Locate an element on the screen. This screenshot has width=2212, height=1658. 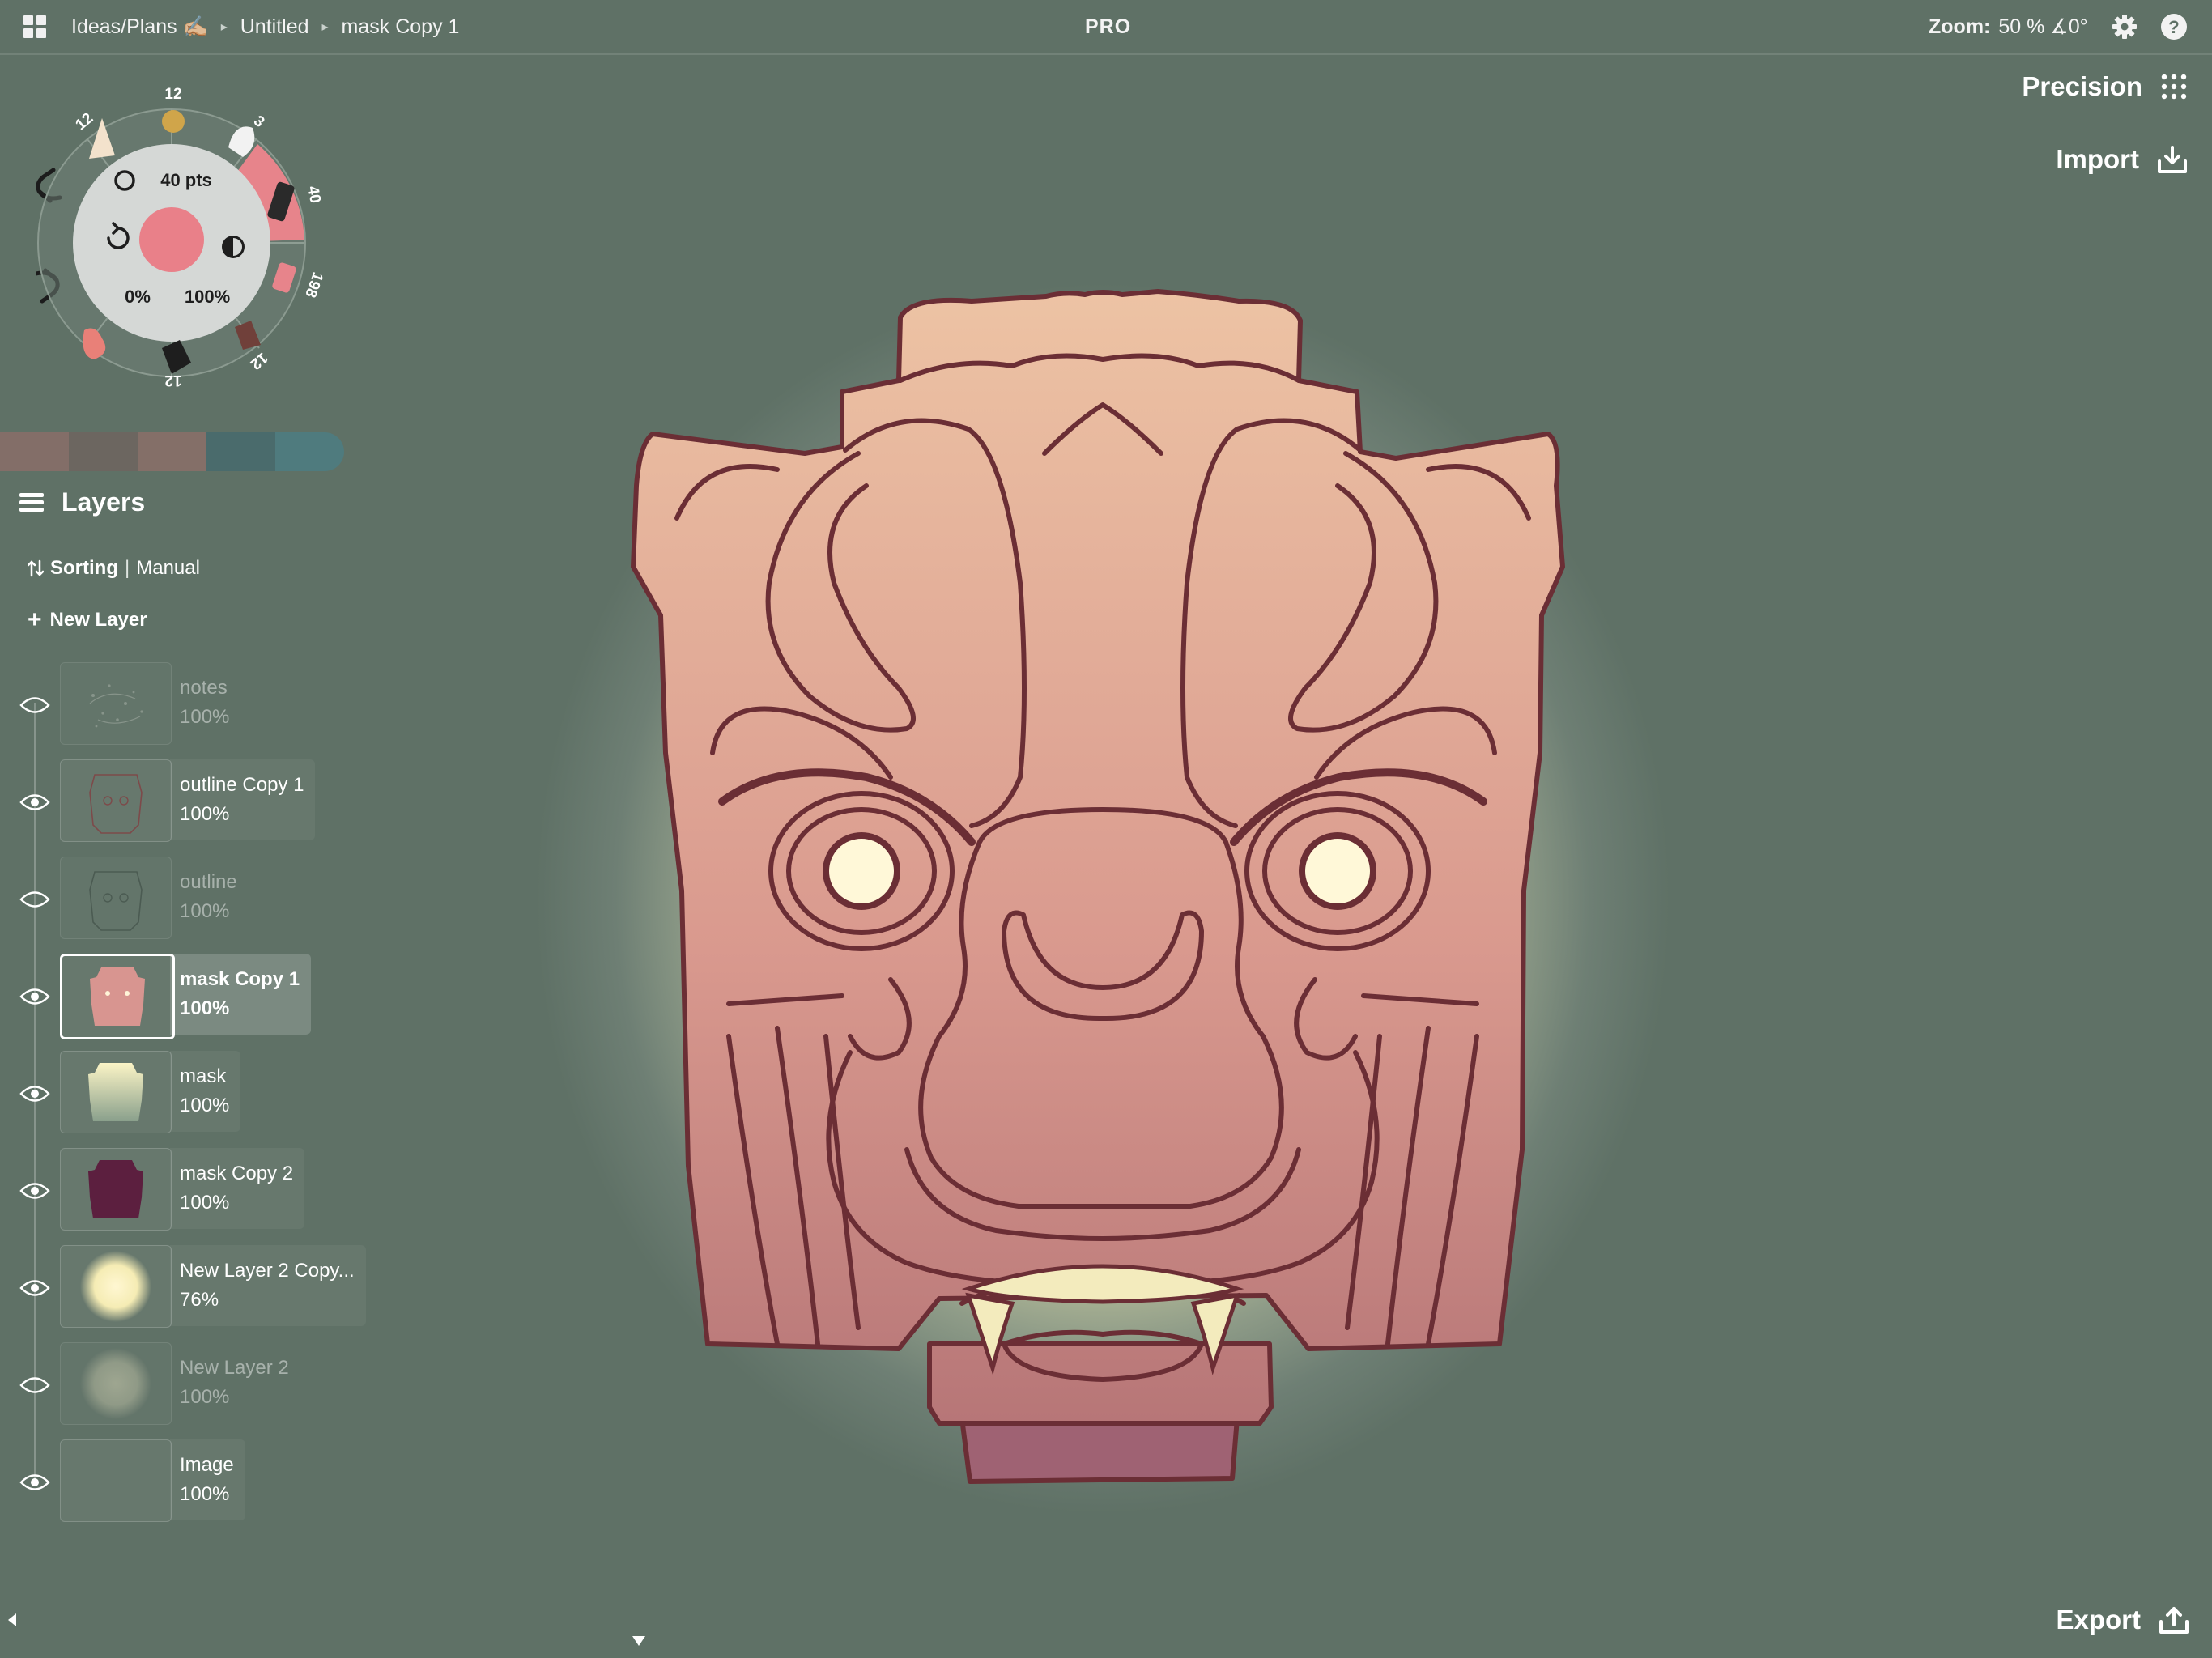
layer-name: outline Copy 1 is located at coordinates (242, 785).